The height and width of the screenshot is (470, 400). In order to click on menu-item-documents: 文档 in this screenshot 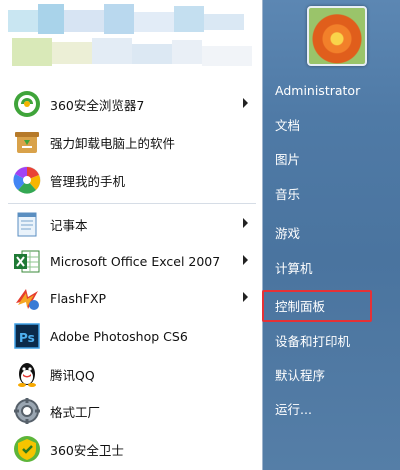, I will do `click(330, 126)`.